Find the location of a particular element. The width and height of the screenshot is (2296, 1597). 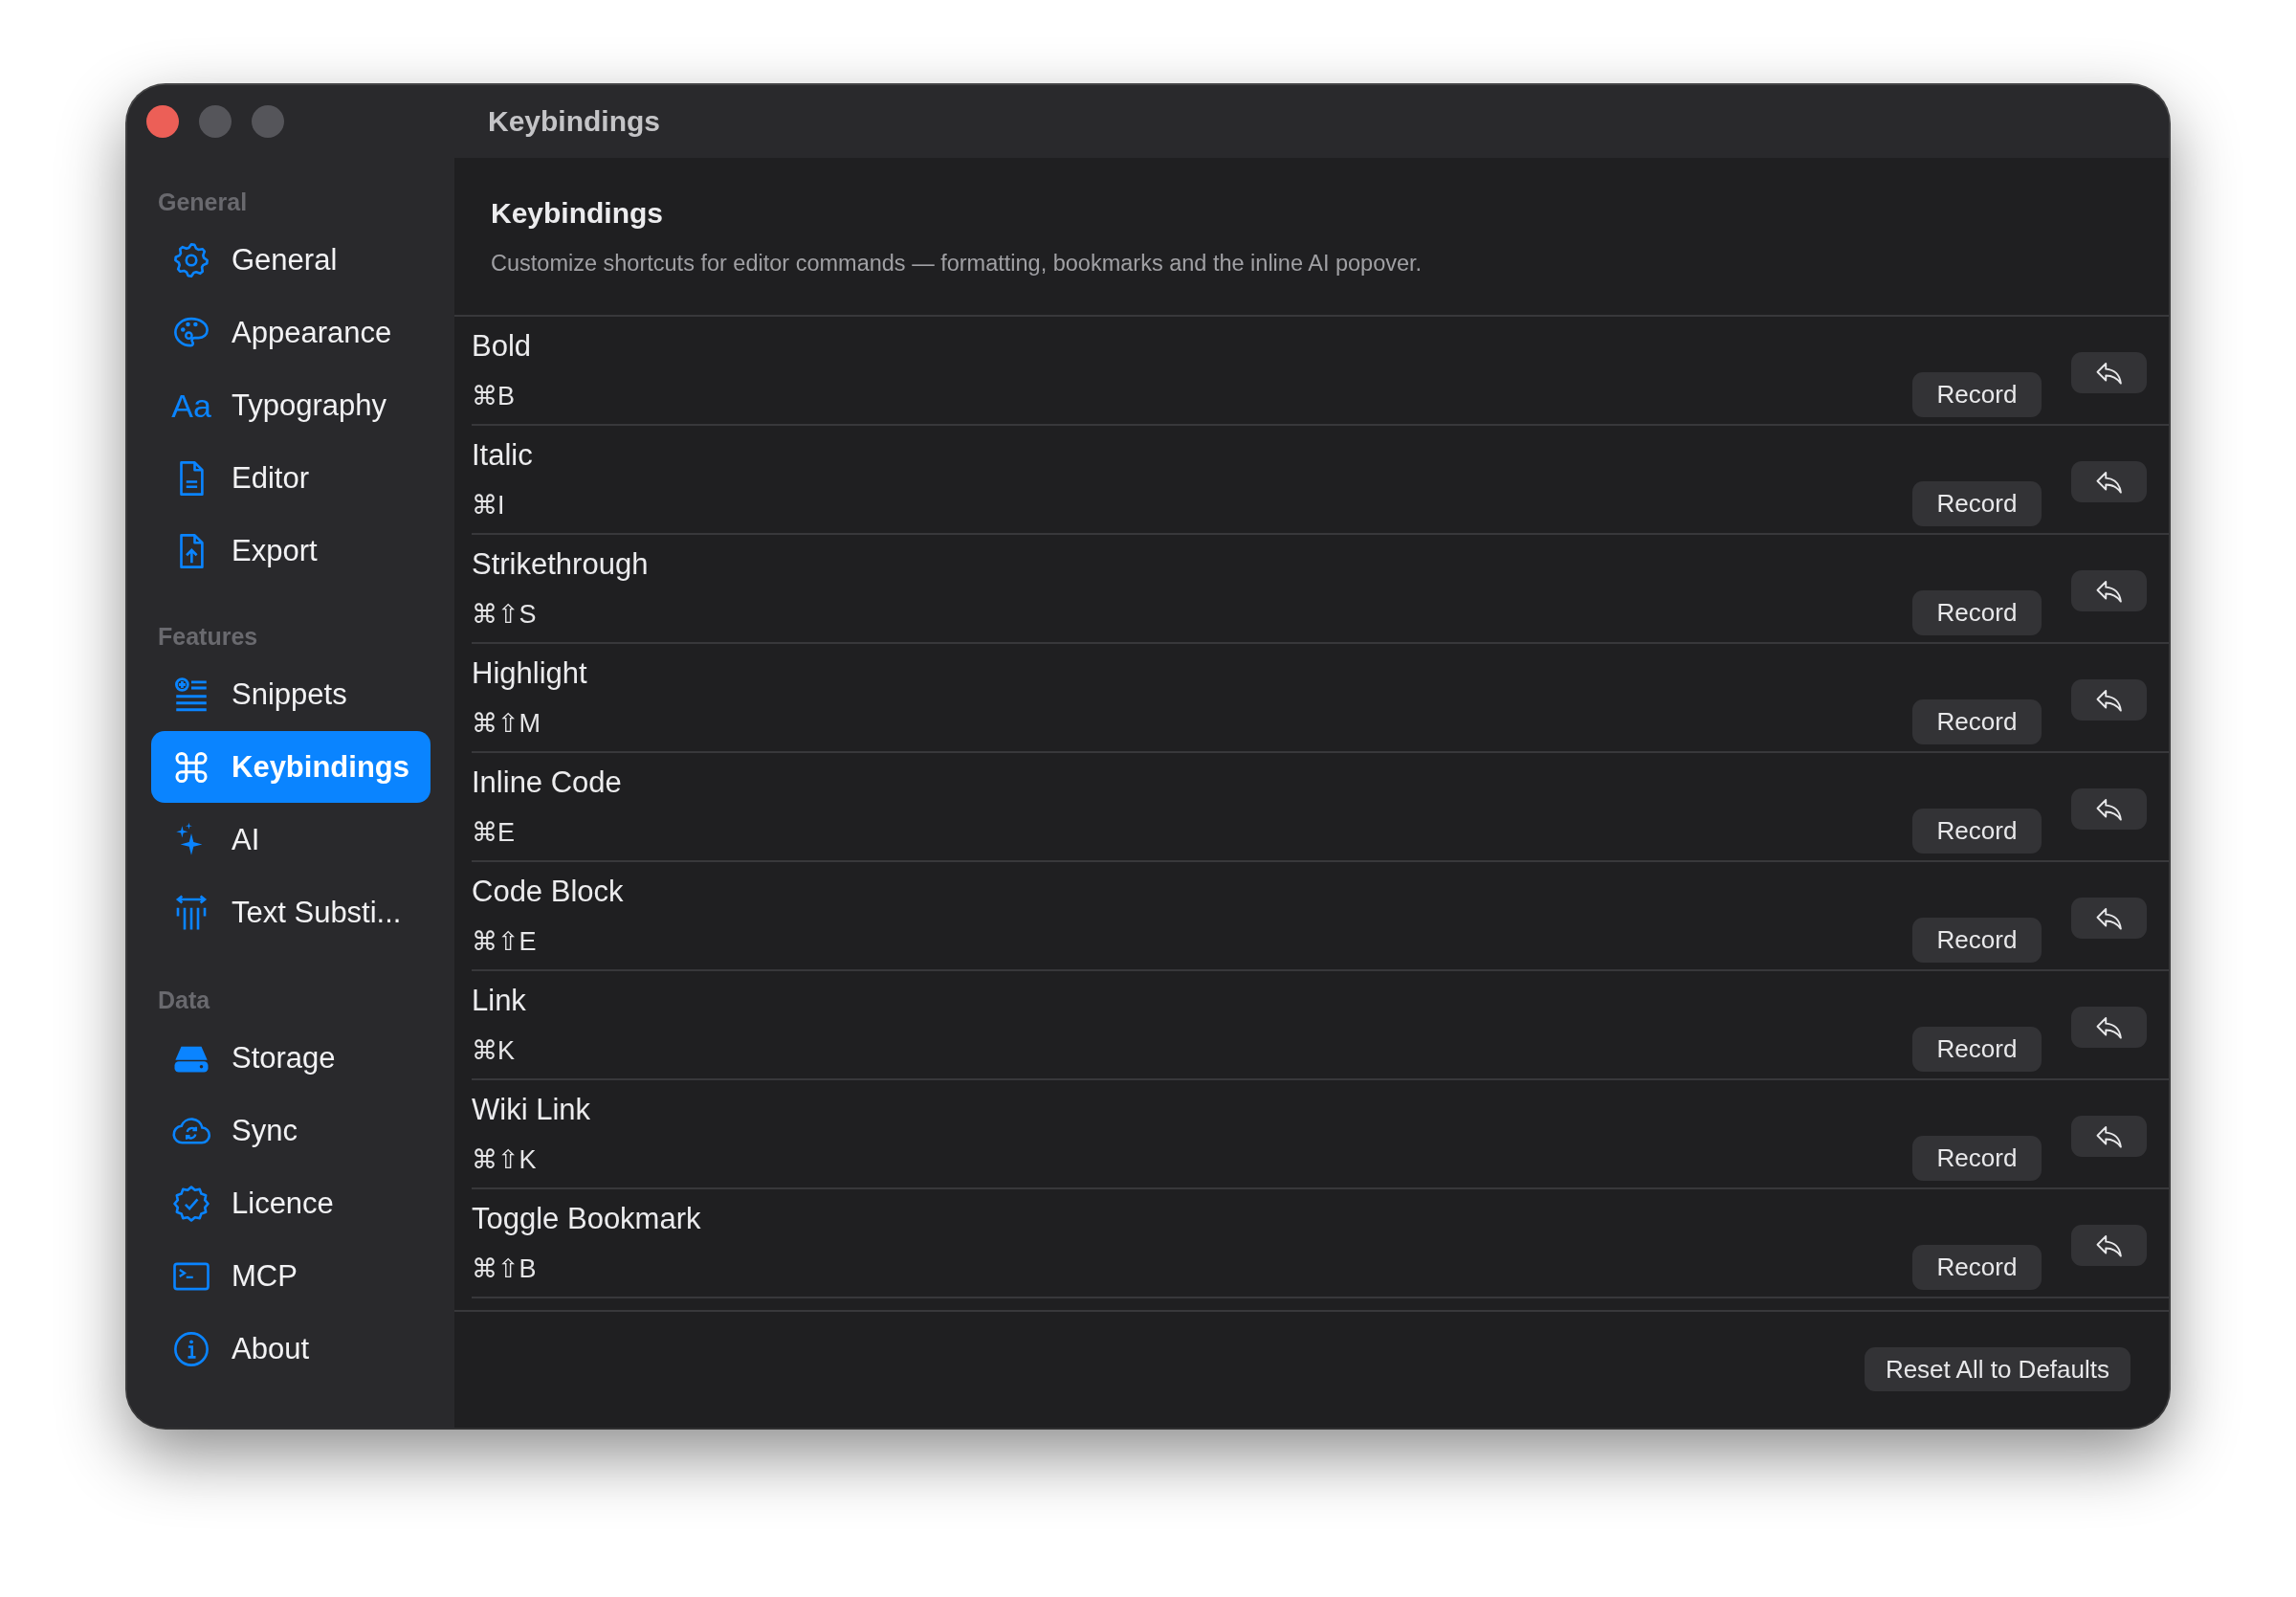

sidebar-item: Aa Typography is located at coordinates (290, 405).